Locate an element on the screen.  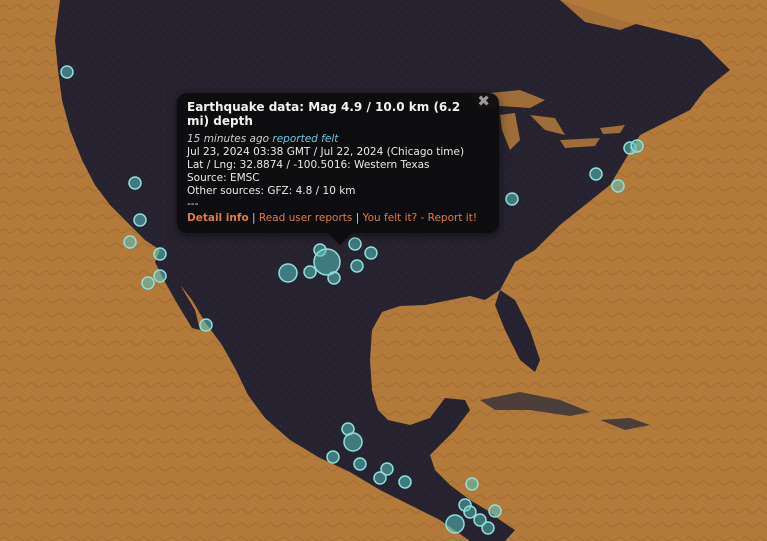
detail-info-link: Detail info is located at coordinates (218, 218).